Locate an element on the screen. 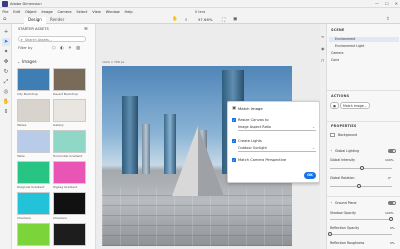  create-lights-row: ✓ Create Lights is located at coordinates (247, 141).